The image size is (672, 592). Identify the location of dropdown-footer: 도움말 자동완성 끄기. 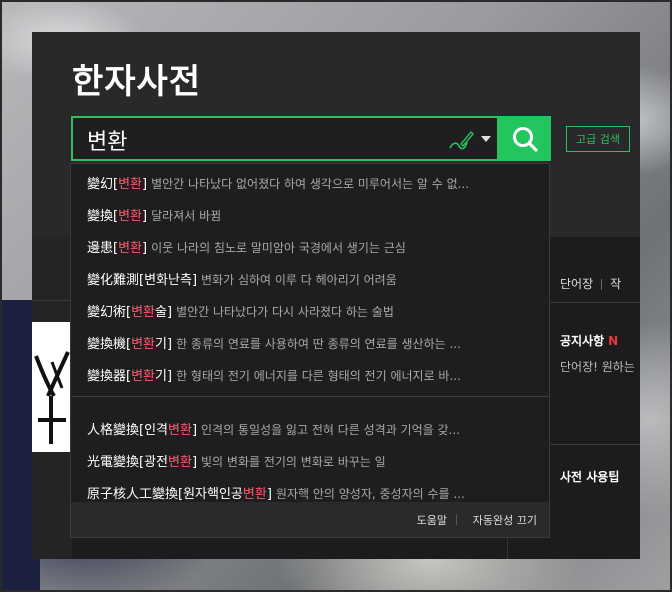
(310, 519).